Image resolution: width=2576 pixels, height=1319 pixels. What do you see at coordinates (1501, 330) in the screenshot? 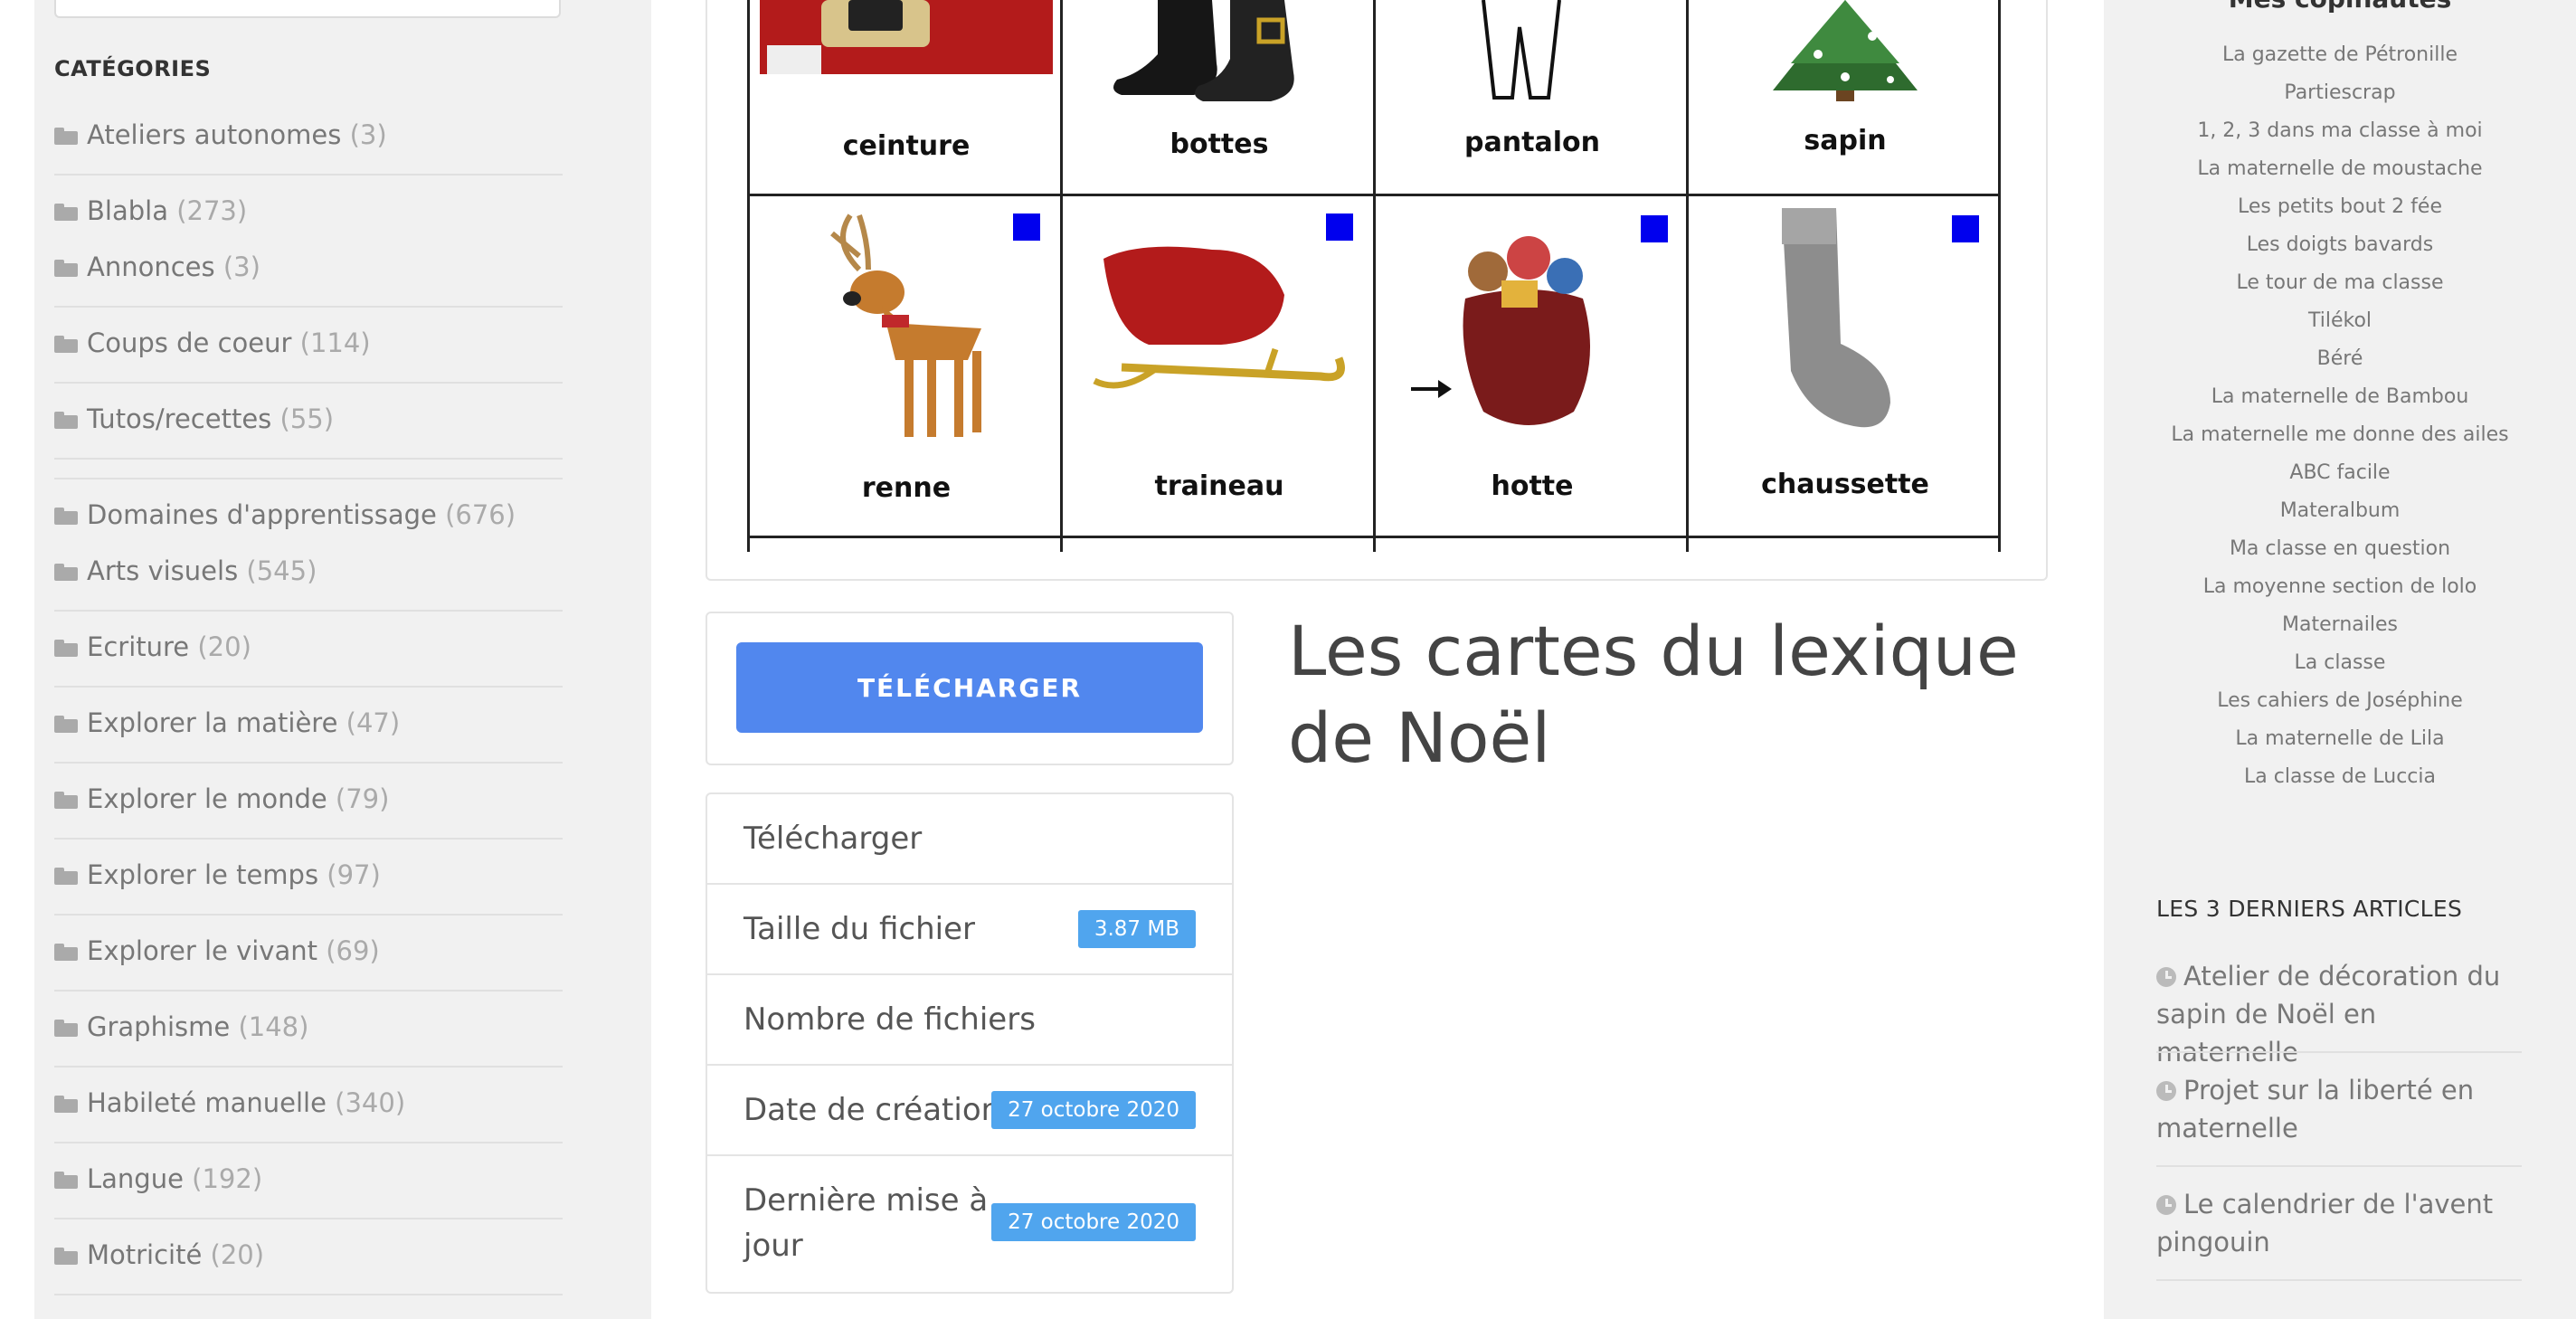
I see `santa-sack-picture` at bounding box center [1501, 330].